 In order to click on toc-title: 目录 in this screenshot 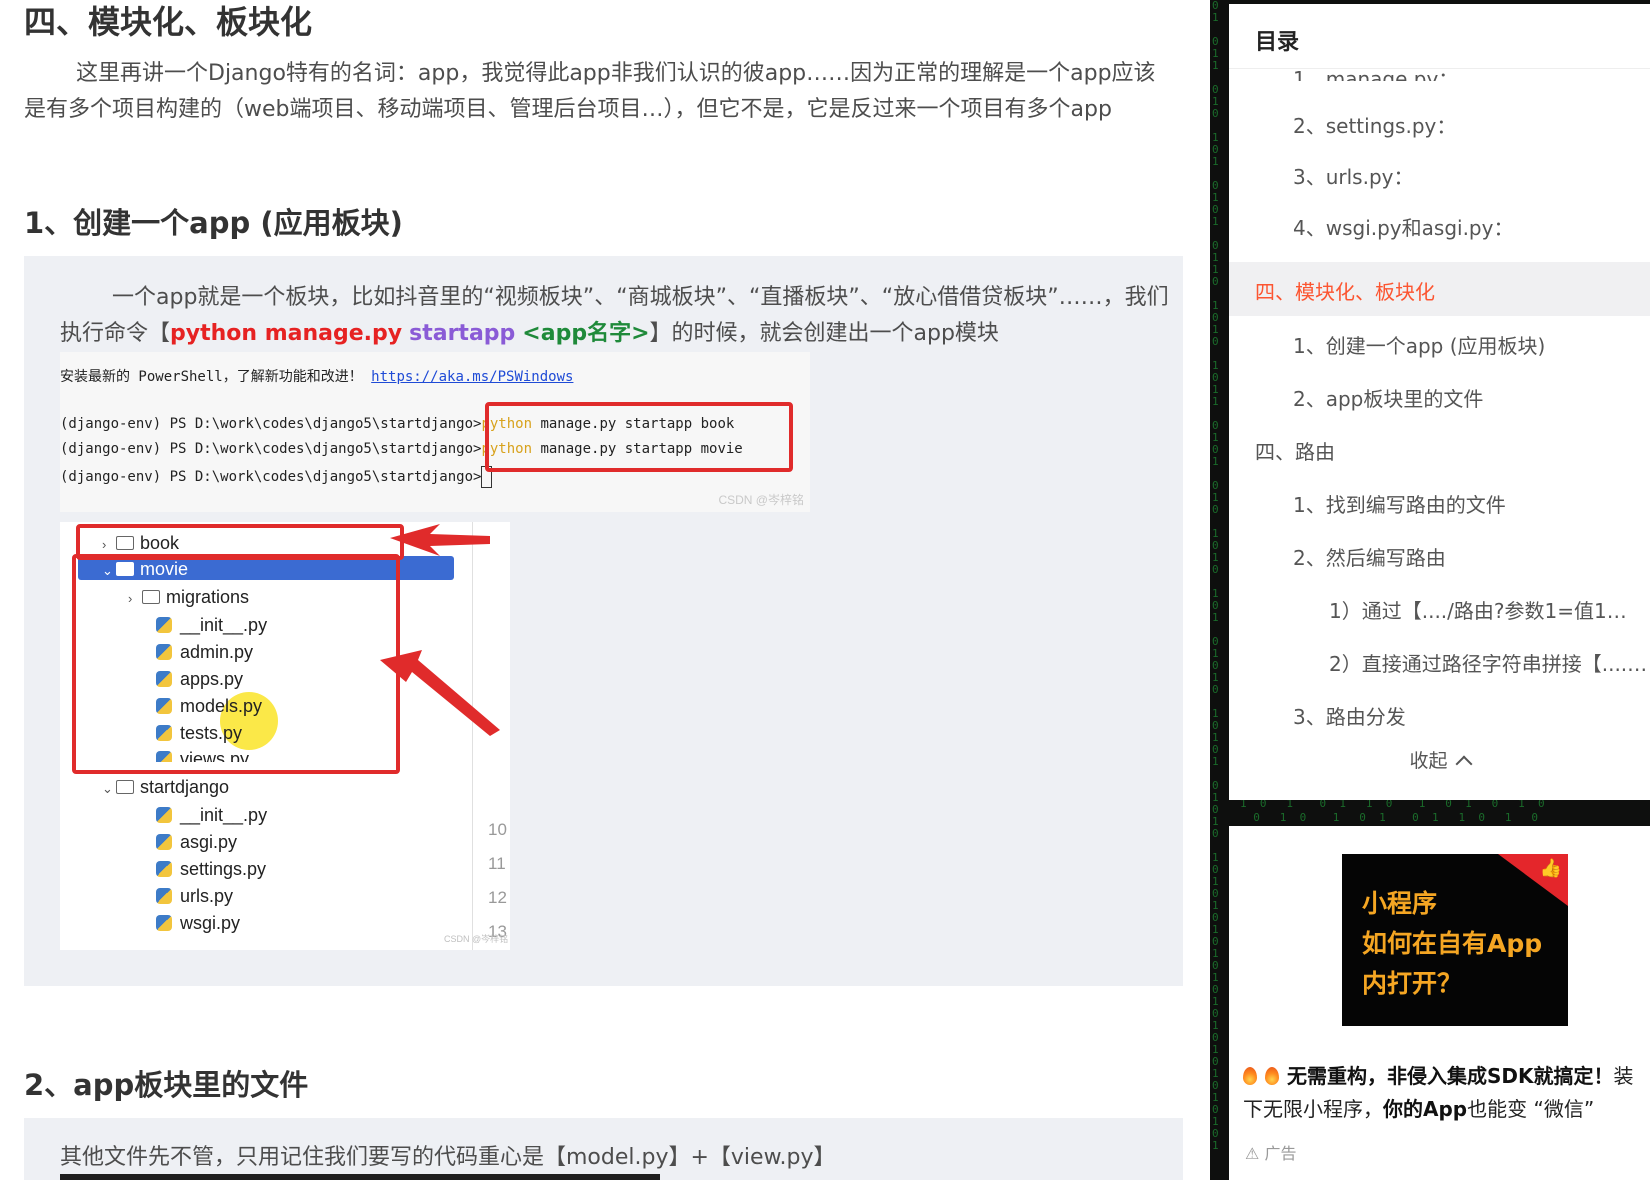, I will do `click(1277, 42)`.